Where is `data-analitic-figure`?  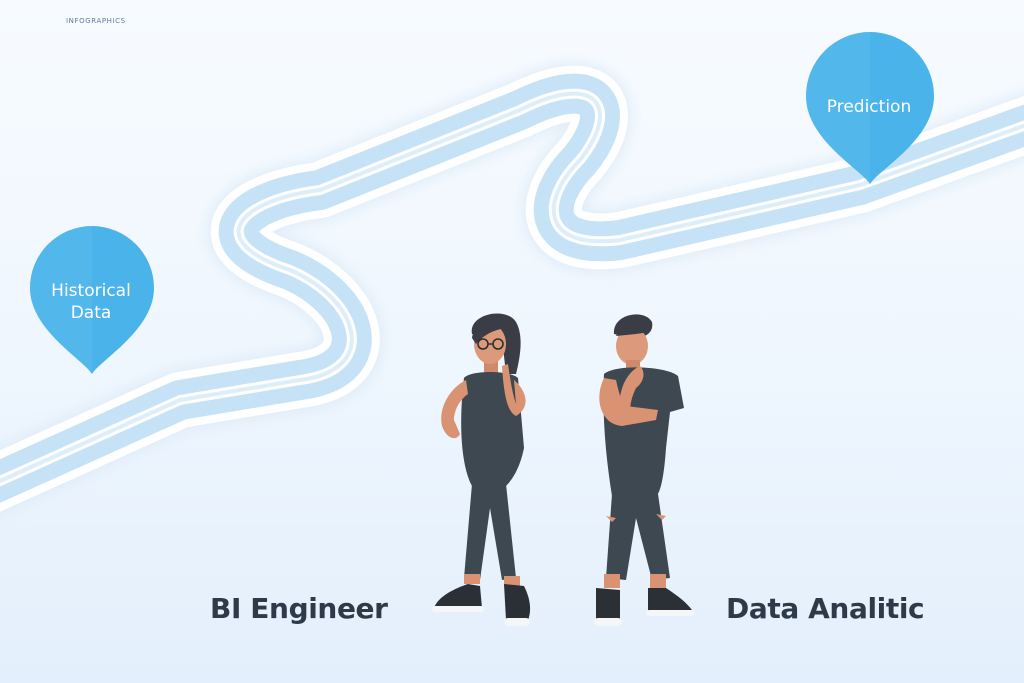
data-analitic-figure is located at coordinates (644, 470).